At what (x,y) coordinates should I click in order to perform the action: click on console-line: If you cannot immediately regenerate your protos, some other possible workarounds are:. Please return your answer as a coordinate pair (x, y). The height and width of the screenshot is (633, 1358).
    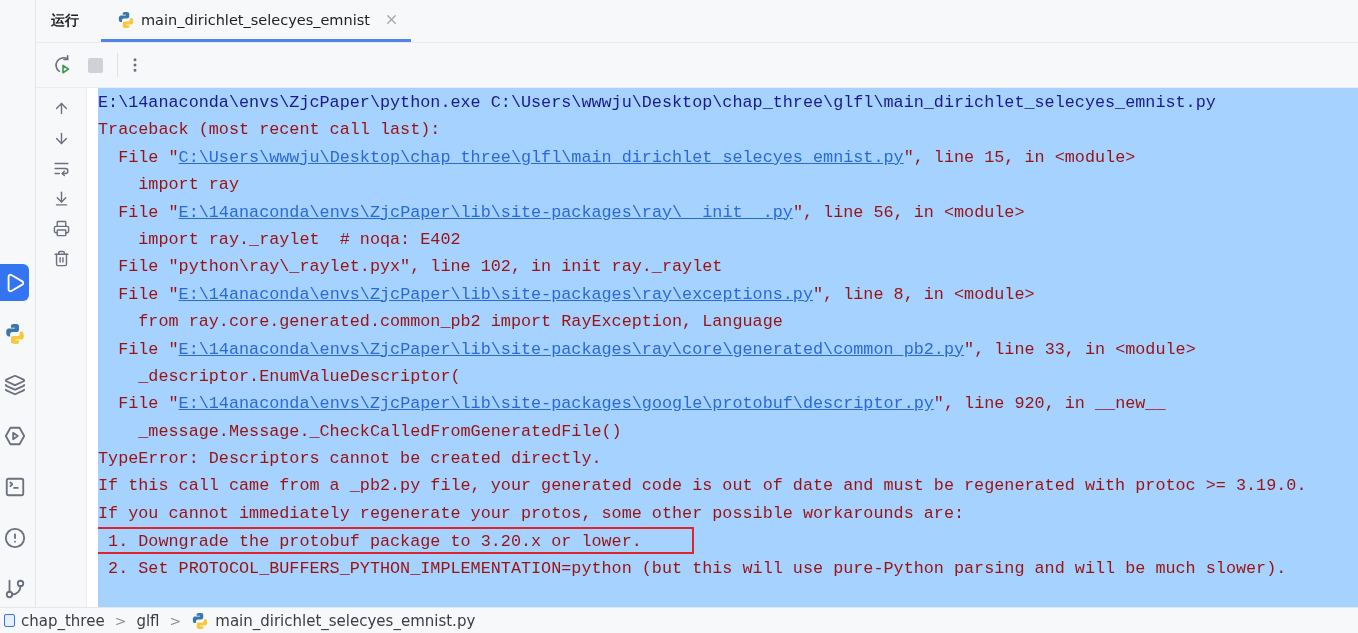
    Looking at the image, I should click on (531, 513).